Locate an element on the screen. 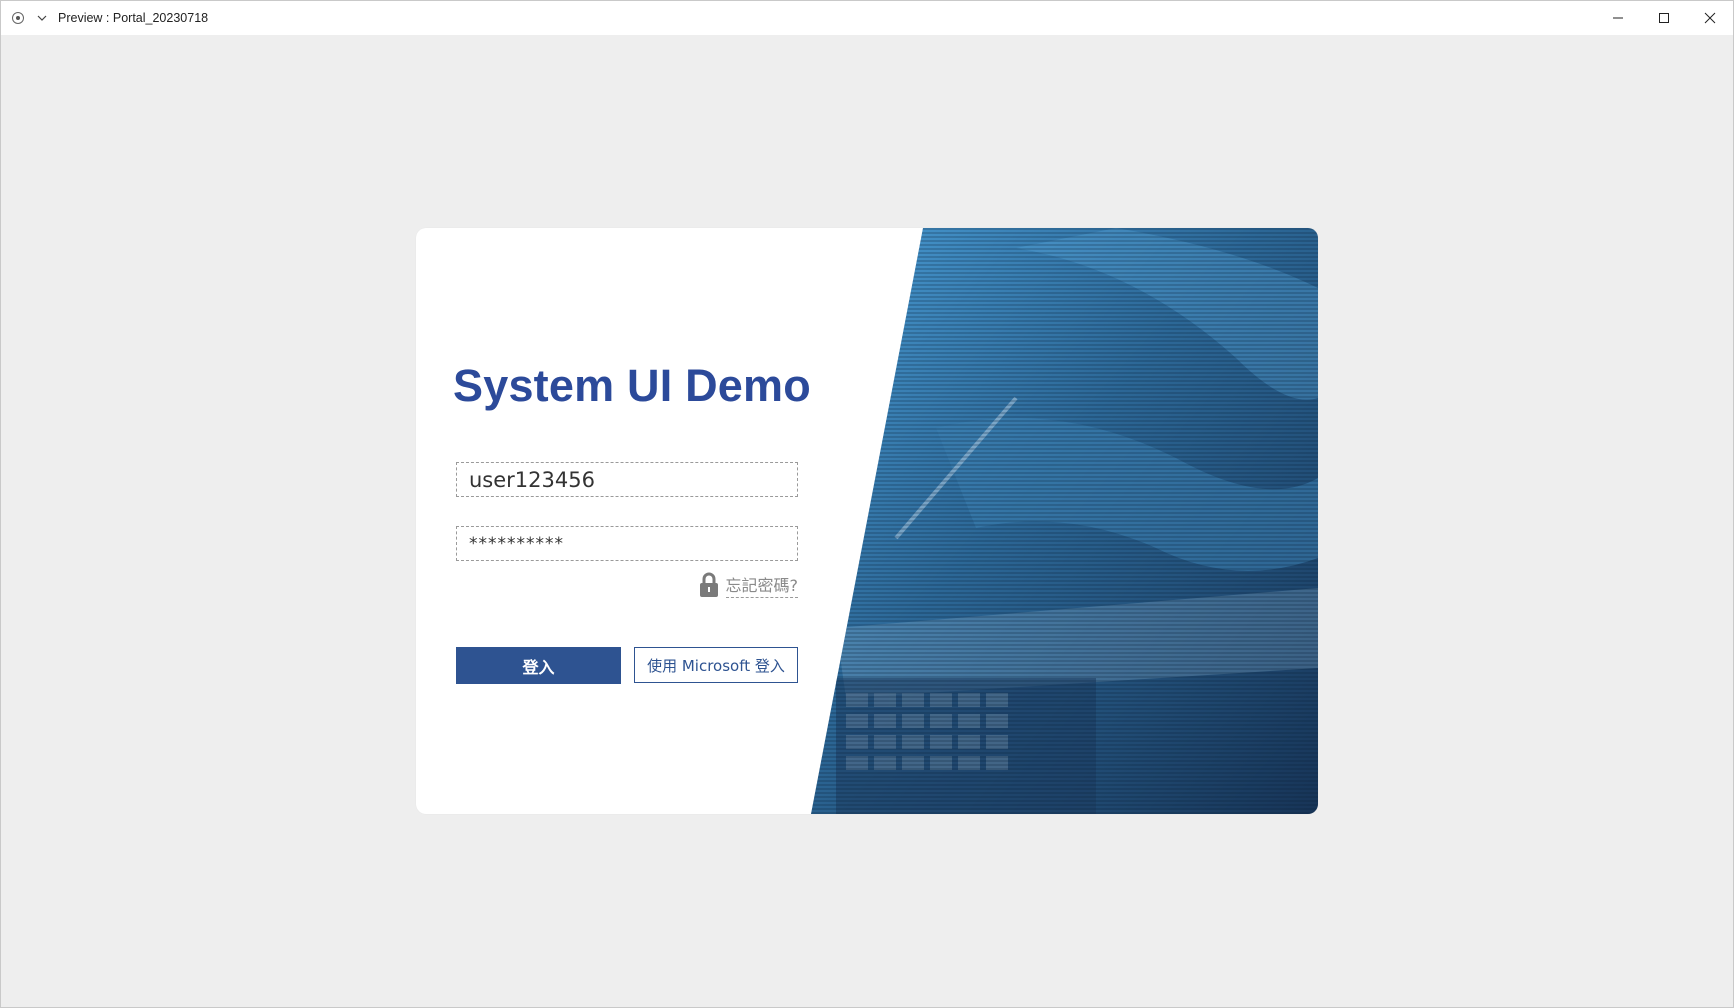 The width and height of the screenshot is (1734, 1008). login-button: 登入 is located at coordinates (538, 665).